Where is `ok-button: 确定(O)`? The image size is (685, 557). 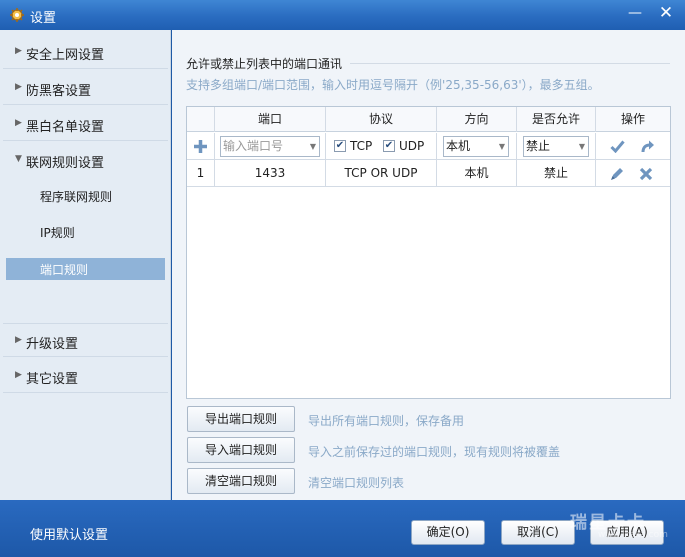 ok-button: 确定(O) is located at coordinates (448, 532).